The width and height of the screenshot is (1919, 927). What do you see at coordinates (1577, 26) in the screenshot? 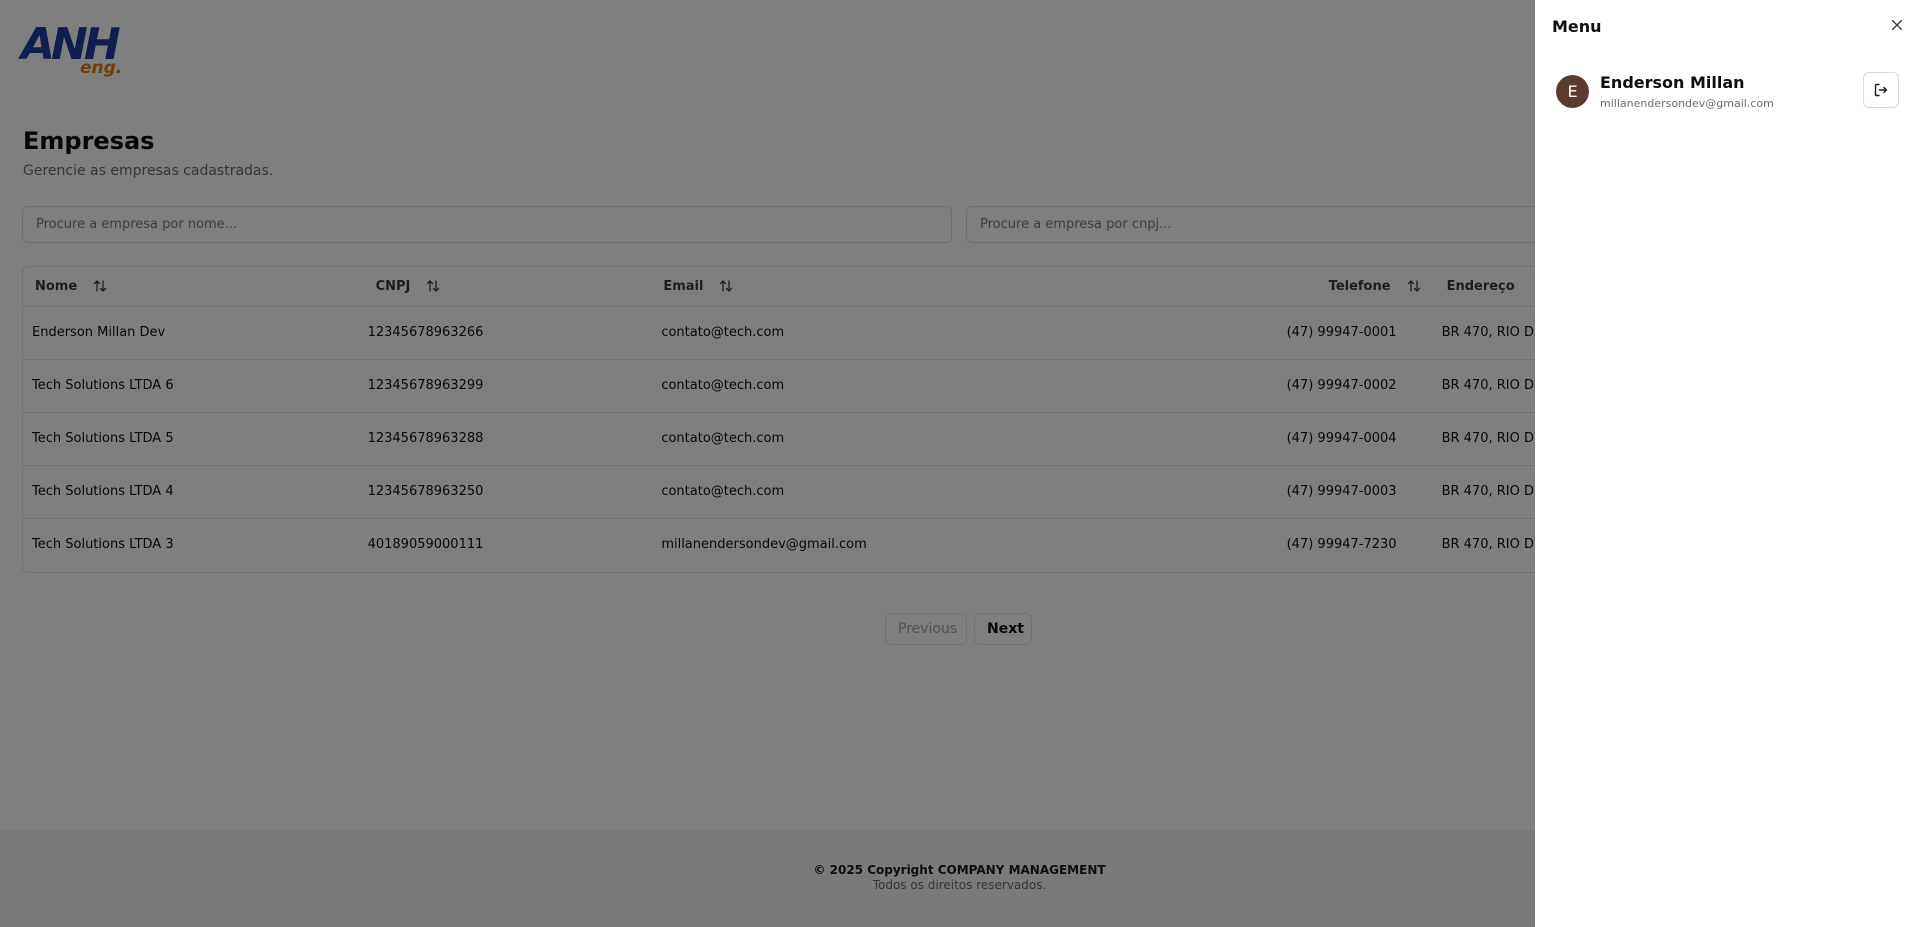
I see `drawer-title: Menu` at bounding box center [1577, 26].